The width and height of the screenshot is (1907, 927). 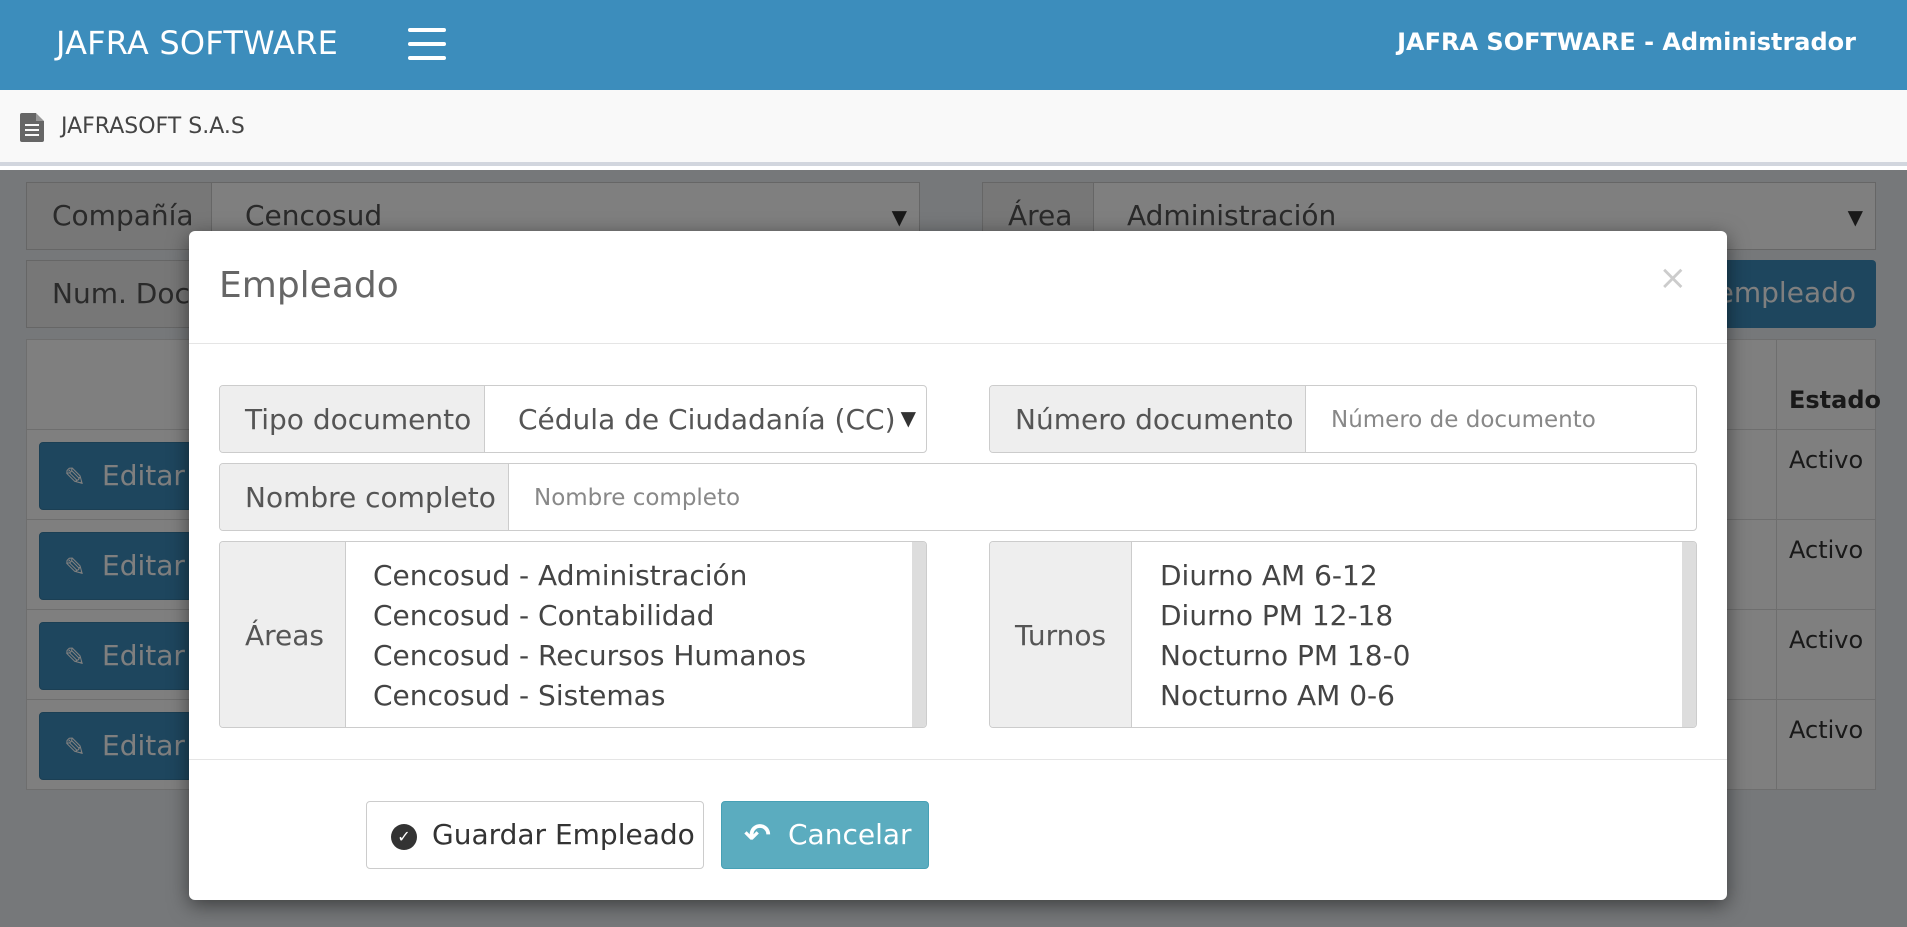 I want to click on areas-label: Áreas, so click(x=283, y=634).